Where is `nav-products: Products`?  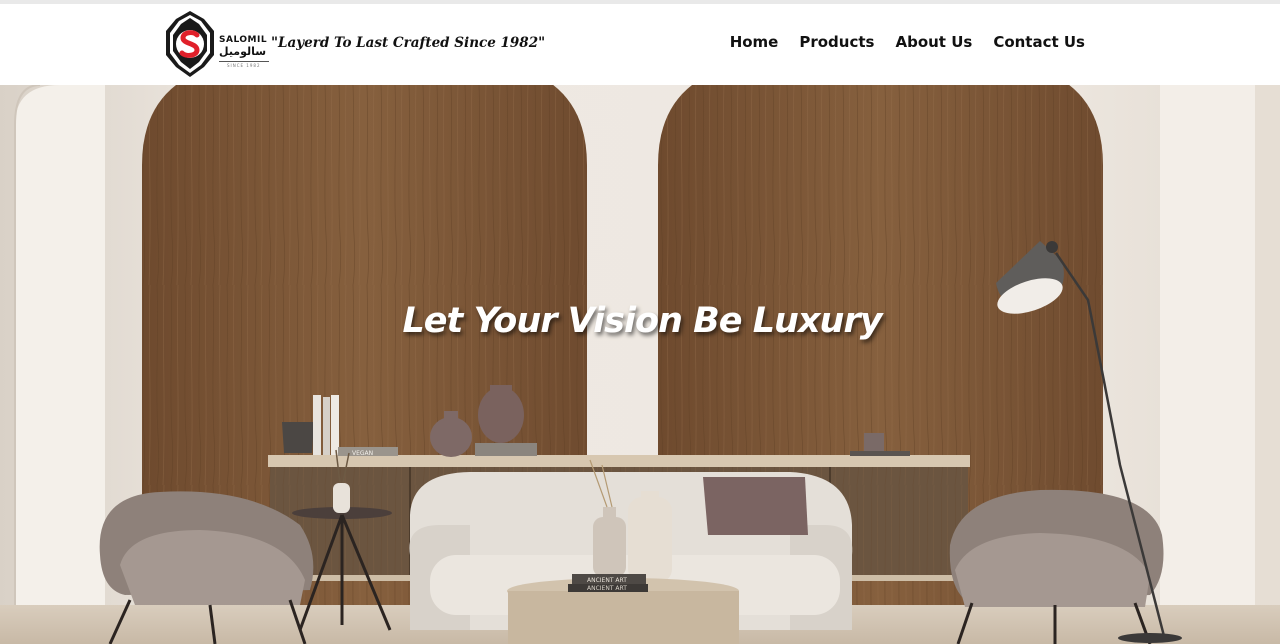
nav-products: Products is located at coordinates (836, 42).